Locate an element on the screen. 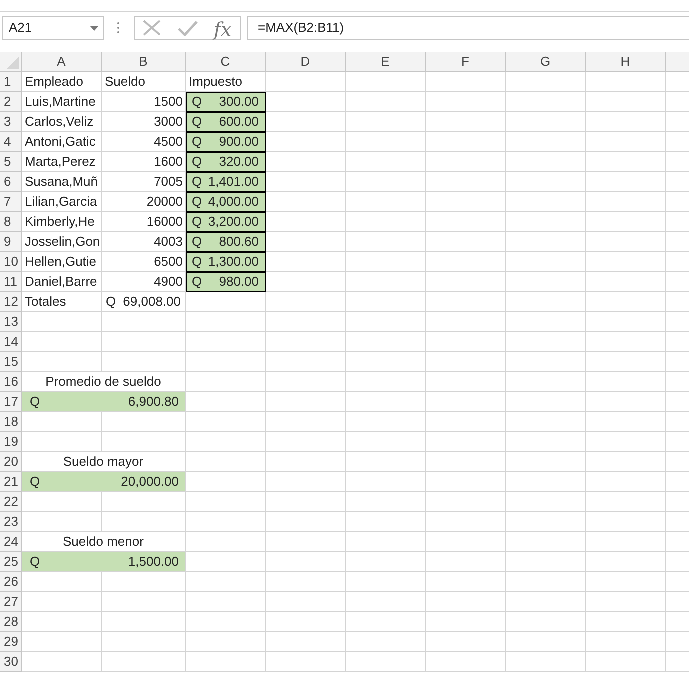 This screenshot has height=677, width=689. column-header: B is located at coordinates (144, 62).